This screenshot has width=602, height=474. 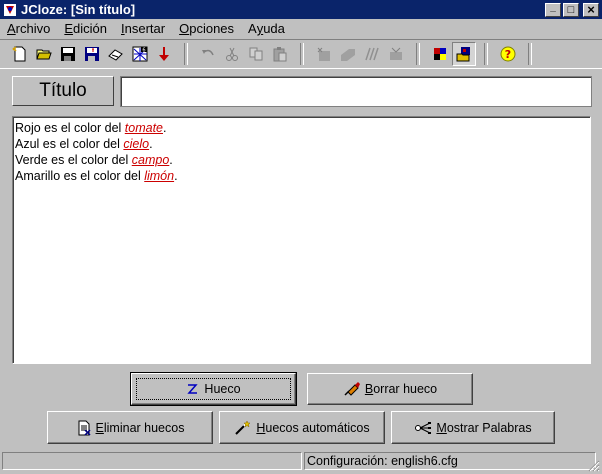 I want to click on document-delete-icon, so click(x=84, y=428).